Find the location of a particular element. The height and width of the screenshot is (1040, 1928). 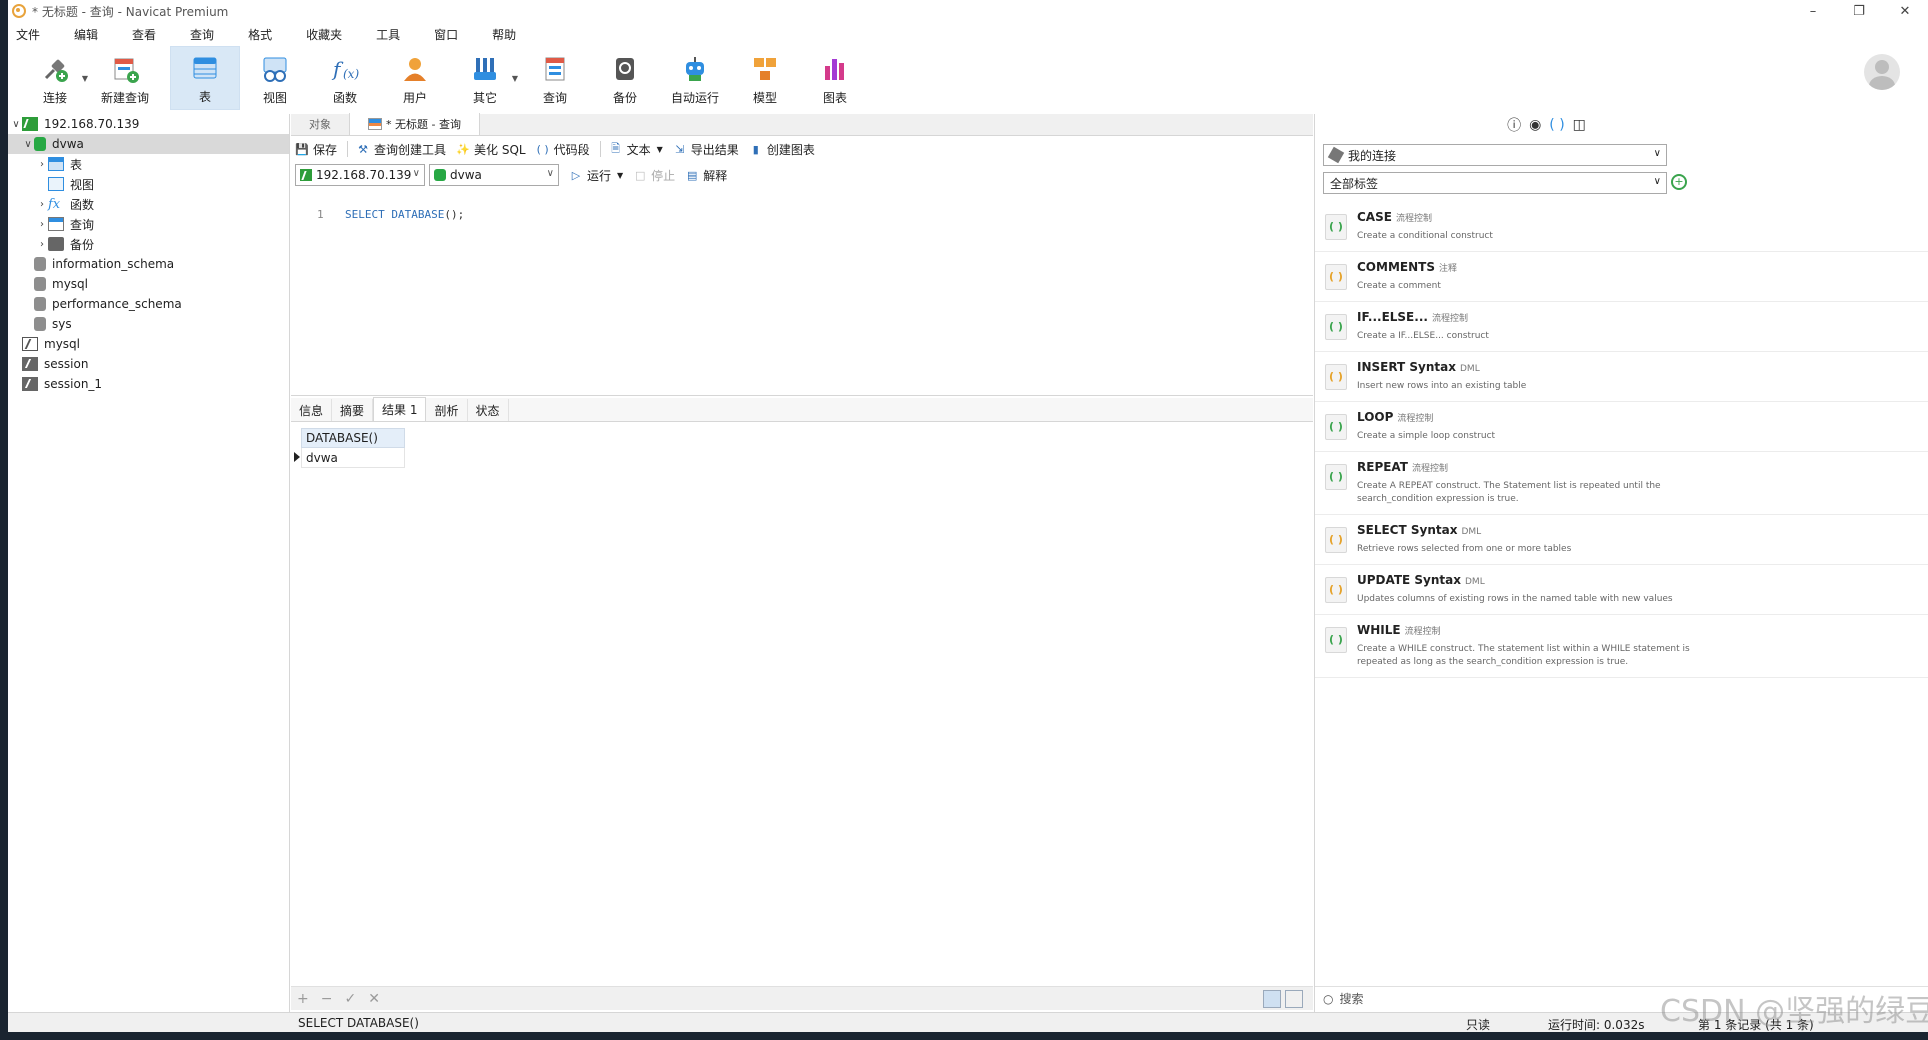

connection-select: 192.168.70.139 ∨ is located at coordinates (360, 175).